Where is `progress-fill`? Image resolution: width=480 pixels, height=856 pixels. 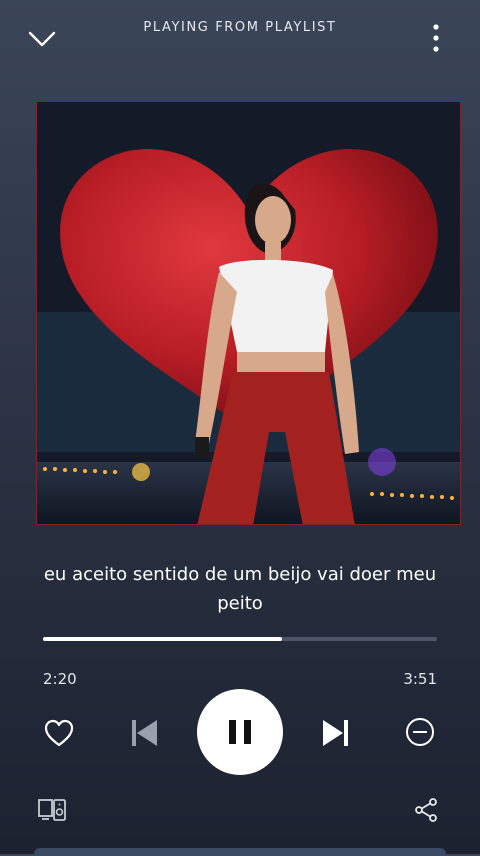
progress-fill is located at coordinates (162, 639).